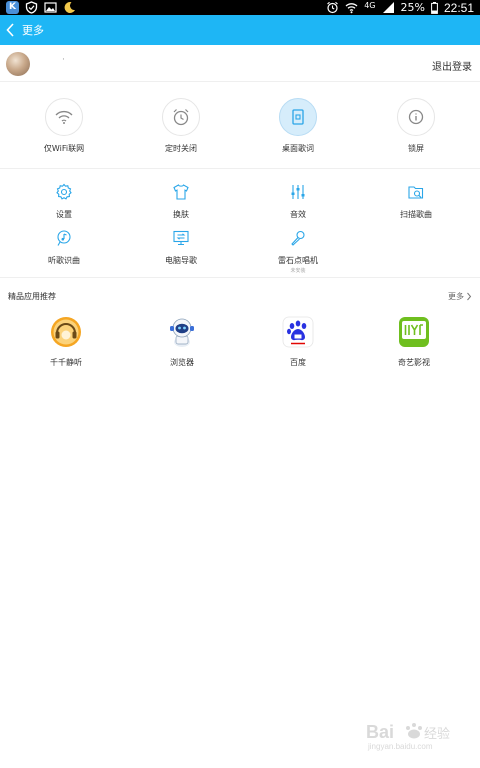 Image resolution: width=480 pixels, height=768 pixels. What do you see at coordinates (412, 7) in the screenshot?
I see `battery-percent: 25%` at bounding box center [412, 7].